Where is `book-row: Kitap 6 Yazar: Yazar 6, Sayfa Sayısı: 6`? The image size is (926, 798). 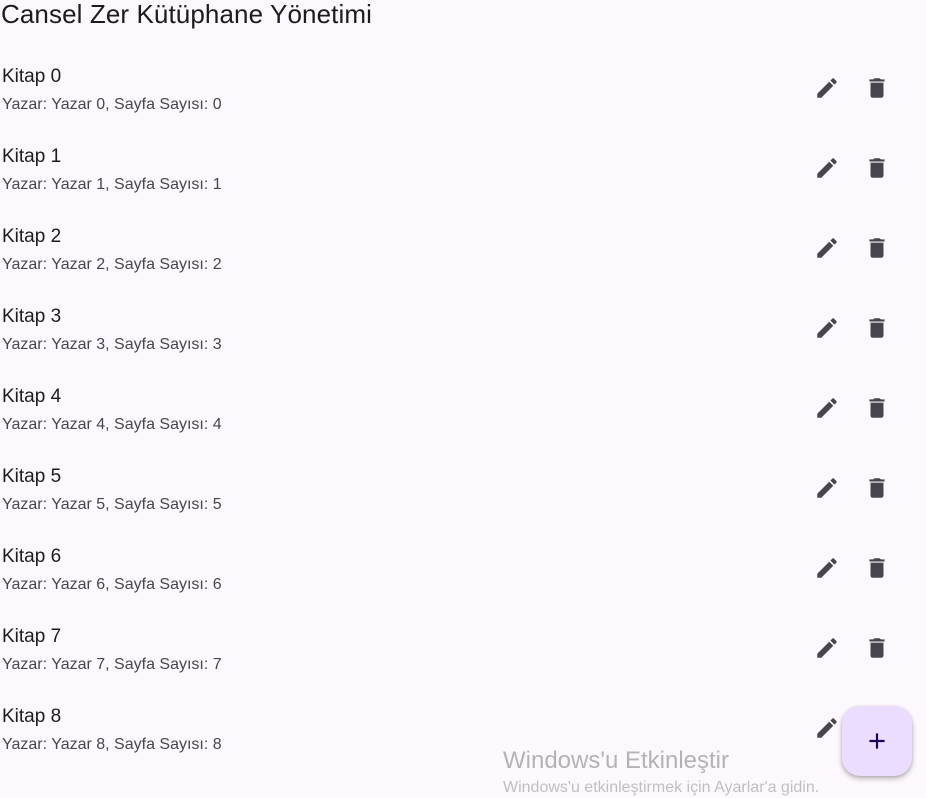
book-row: Kitap 6 Yazar: Yazar 6, Sayfa Sayısı: 6 is located at coordinates (463, 568).